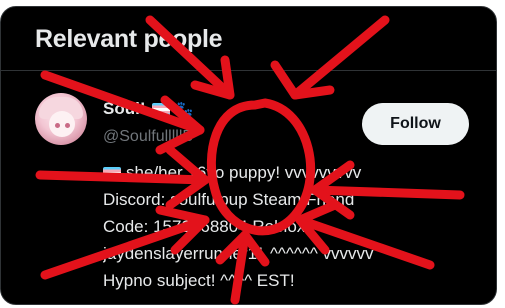  I want to click on bio-line: Code: 1572668804 Roblox:, so click(206, 226).